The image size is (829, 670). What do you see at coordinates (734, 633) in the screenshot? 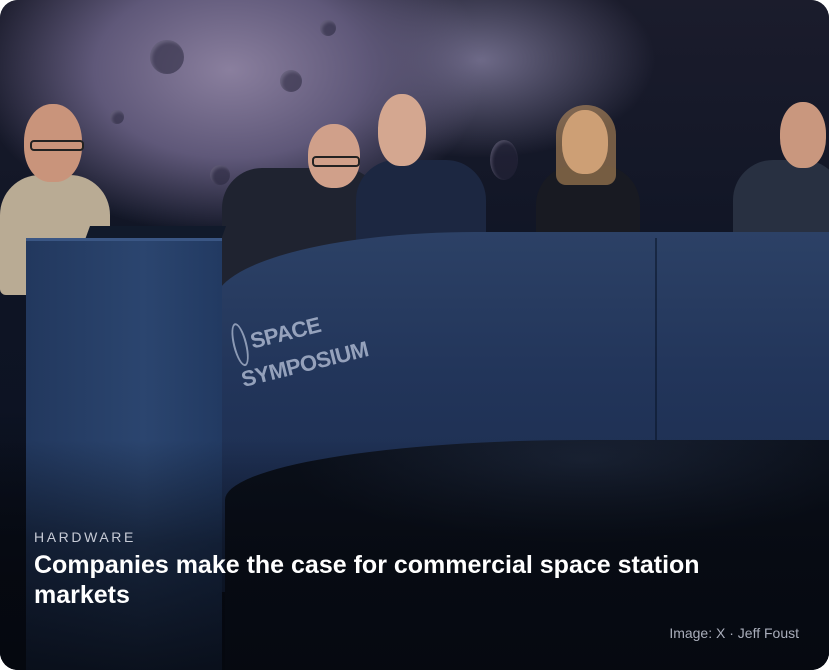
I see `image-credit: Image: X · Jeff Foust` at bounding box center [734, 633].